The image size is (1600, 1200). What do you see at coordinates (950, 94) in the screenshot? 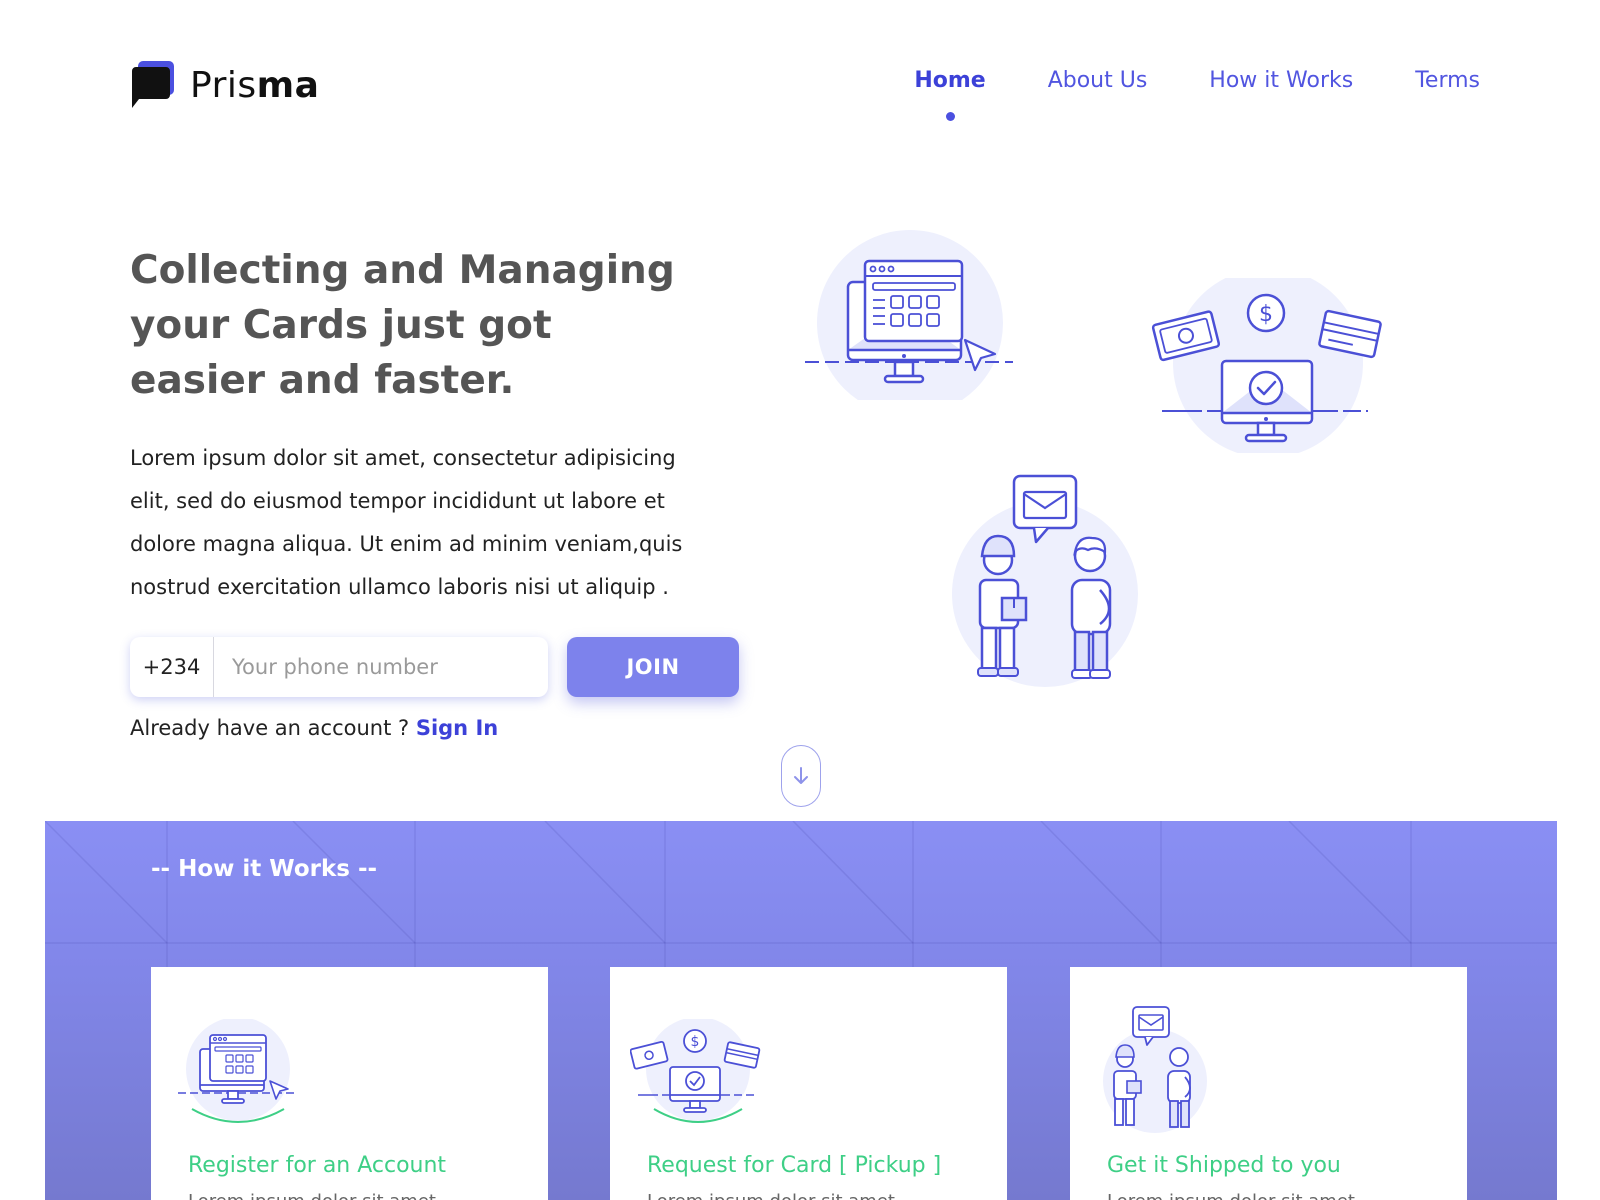
I see `nav-home: Home` at bounding box center [950, 94].